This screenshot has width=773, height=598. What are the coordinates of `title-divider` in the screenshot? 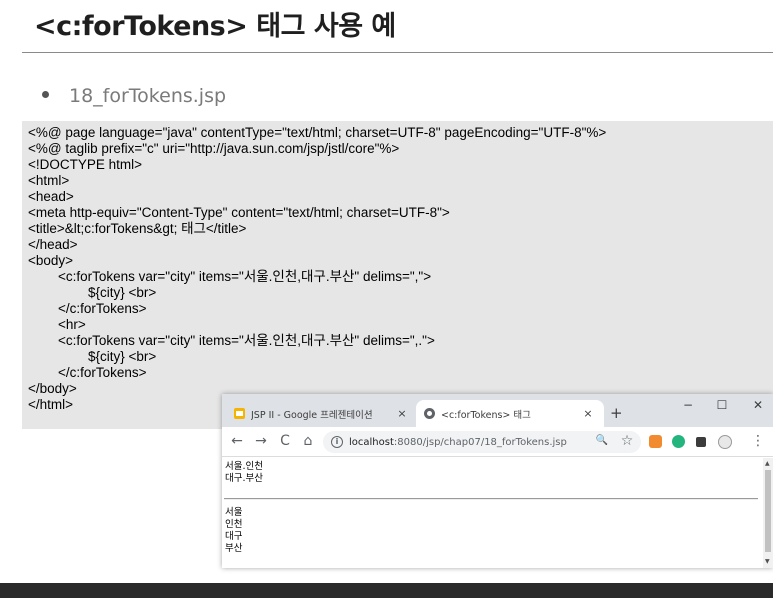 It's located at (397, 52).